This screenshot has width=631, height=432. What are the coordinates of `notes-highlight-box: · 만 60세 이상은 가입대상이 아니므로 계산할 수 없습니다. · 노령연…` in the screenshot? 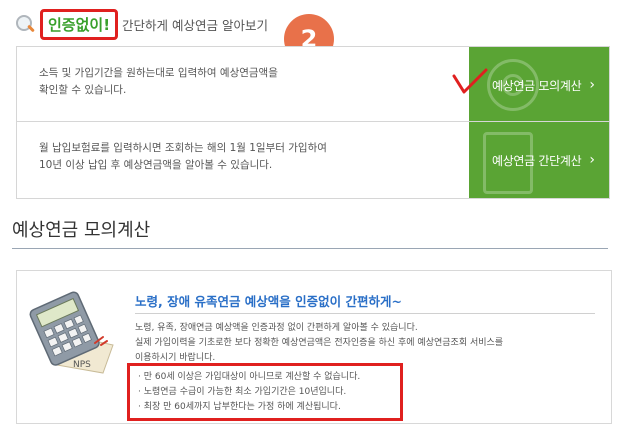 It's located at (265, 392).